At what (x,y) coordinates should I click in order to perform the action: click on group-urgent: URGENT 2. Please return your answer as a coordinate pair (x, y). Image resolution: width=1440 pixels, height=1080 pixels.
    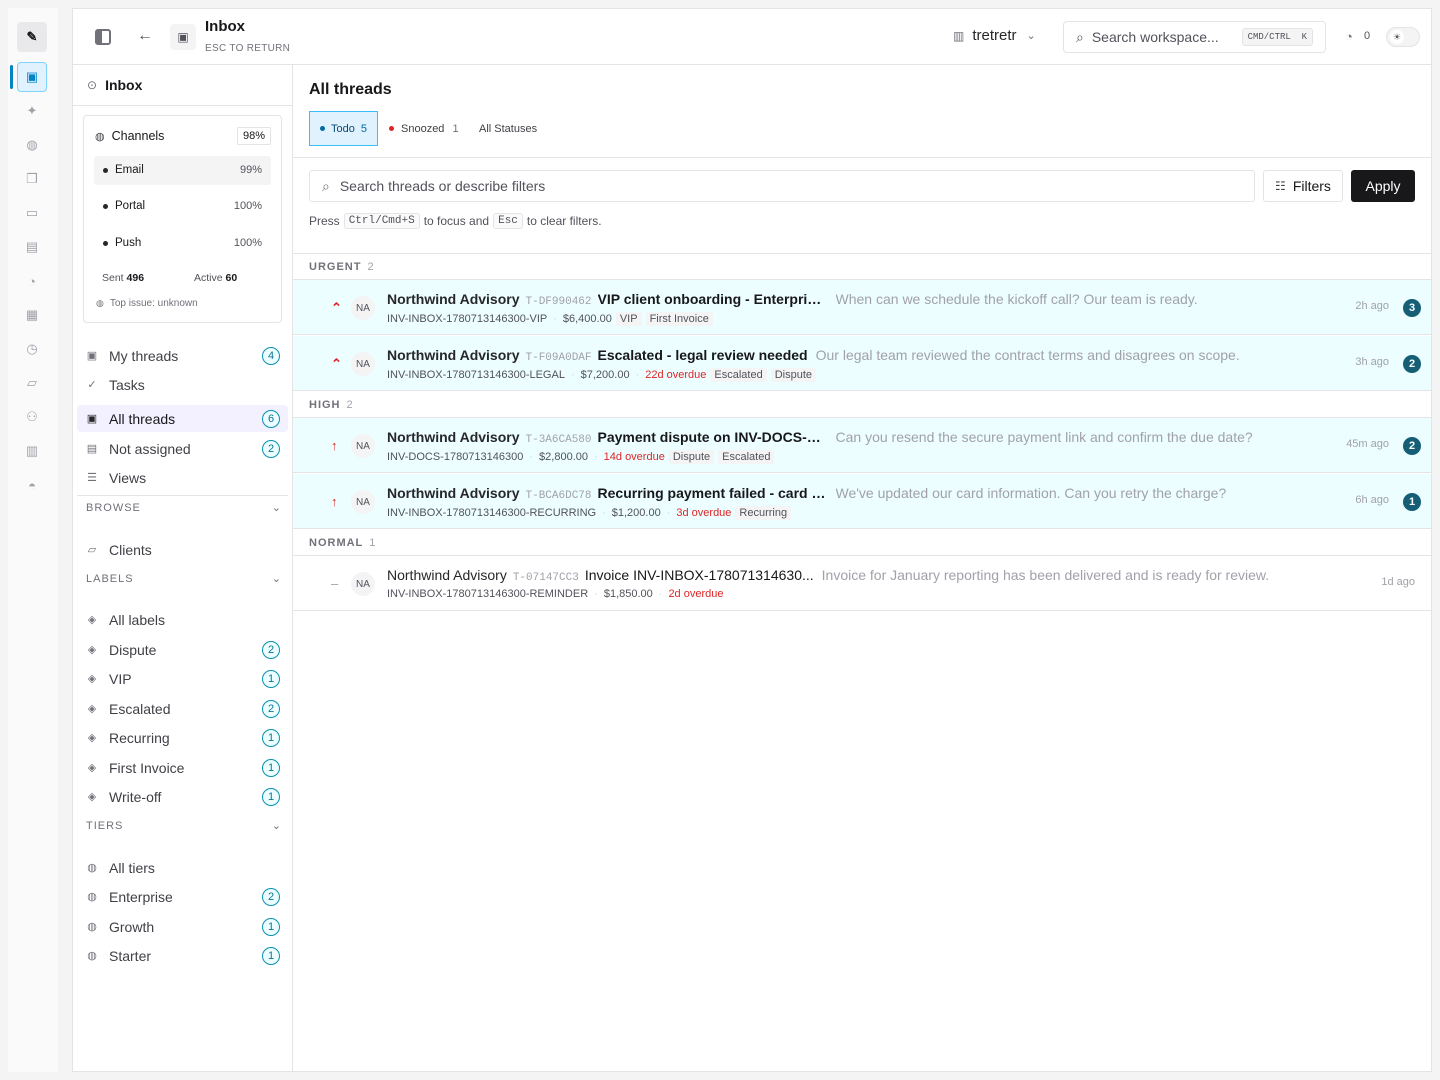
    Looking at the image, I should click on (862, 267).